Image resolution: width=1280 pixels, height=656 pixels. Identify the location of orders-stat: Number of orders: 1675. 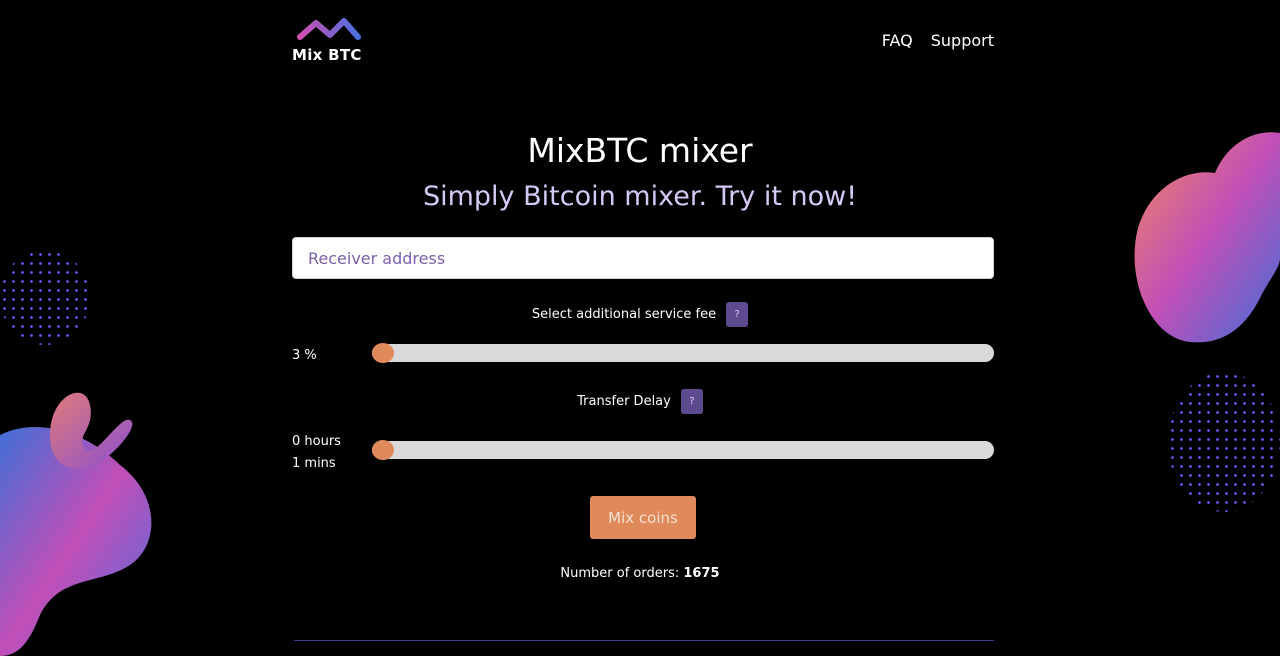
(640, 573).